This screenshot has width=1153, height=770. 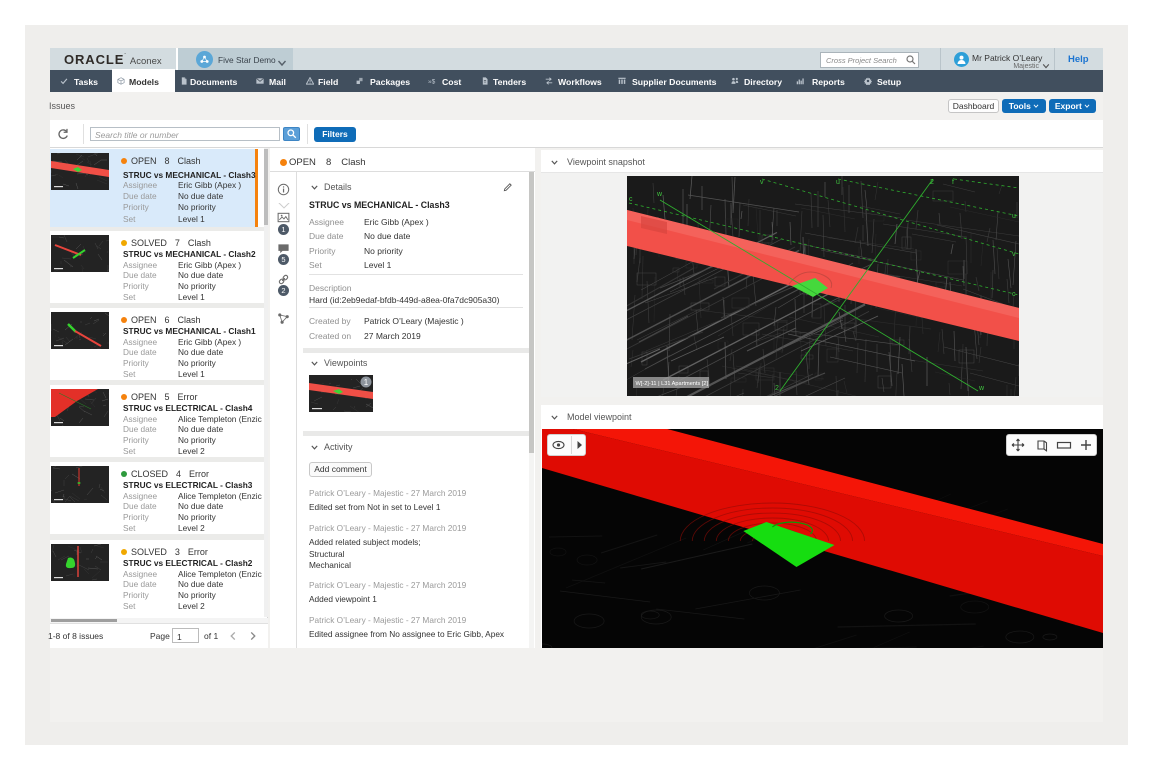 What do you see at coordinates (953, 182) in the screenshot?
I see `svg-text: f` at bounding box center [953, 182].